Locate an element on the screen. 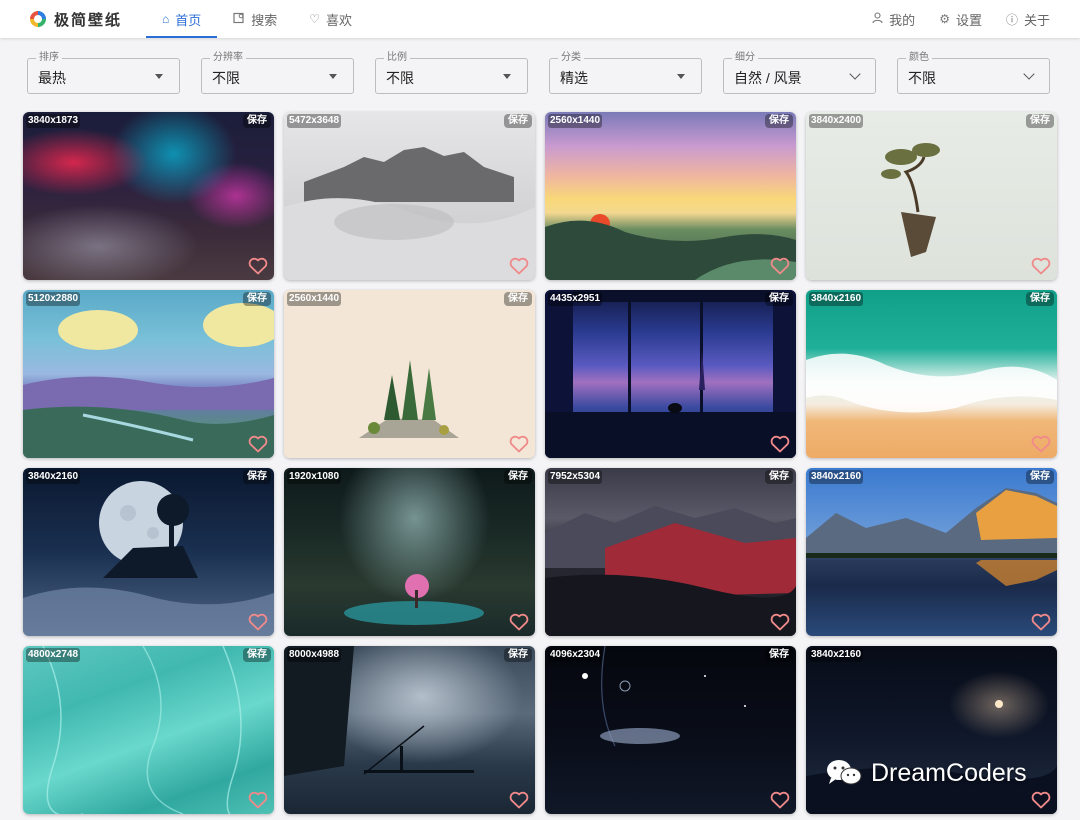 The height and width of the screenshot is (820, 1080). wallpaper-card: 4096x2304 保存 is located at coordinates (670, 730).